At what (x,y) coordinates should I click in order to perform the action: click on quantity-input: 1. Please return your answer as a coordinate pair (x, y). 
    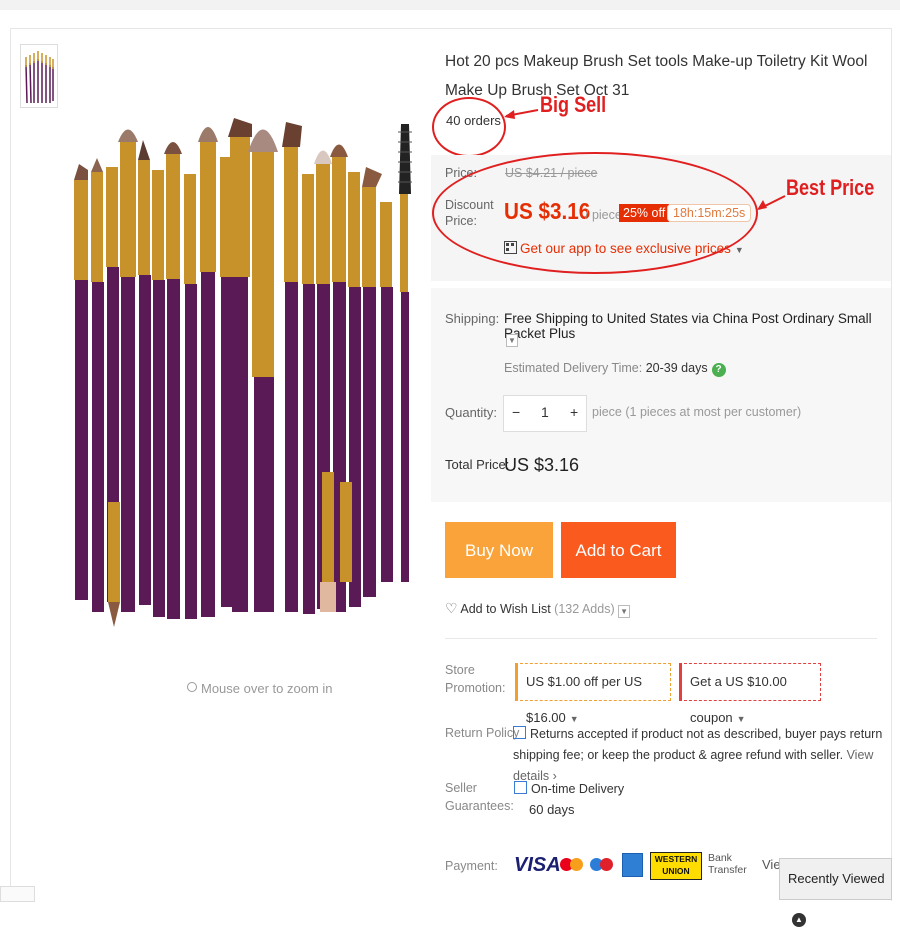
    Looking at the image, I should click on (545, 412).